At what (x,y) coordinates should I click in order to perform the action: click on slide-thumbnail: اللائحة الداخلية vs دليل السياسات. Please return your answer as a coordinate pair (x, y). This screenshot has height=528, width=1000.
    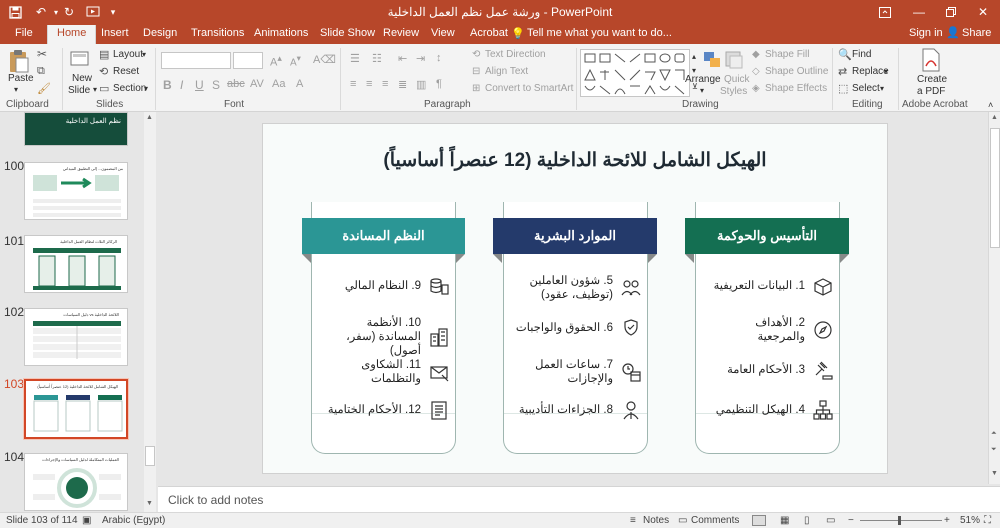
    Looking at the image, I should click on (76, 337).